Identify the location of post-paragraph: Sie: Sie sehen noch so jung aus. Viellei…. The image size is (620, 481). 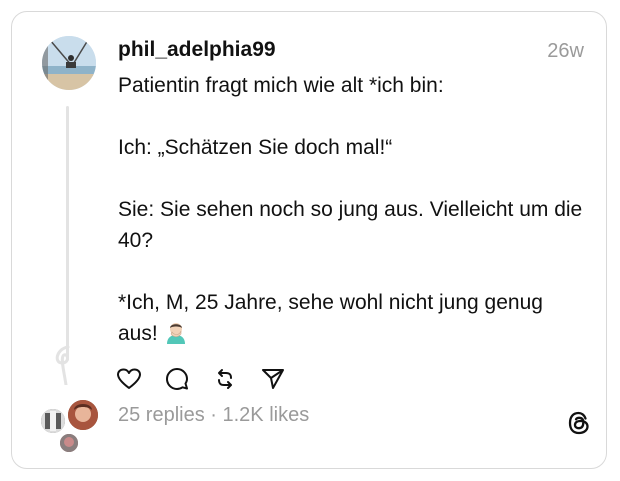
(350, 225).